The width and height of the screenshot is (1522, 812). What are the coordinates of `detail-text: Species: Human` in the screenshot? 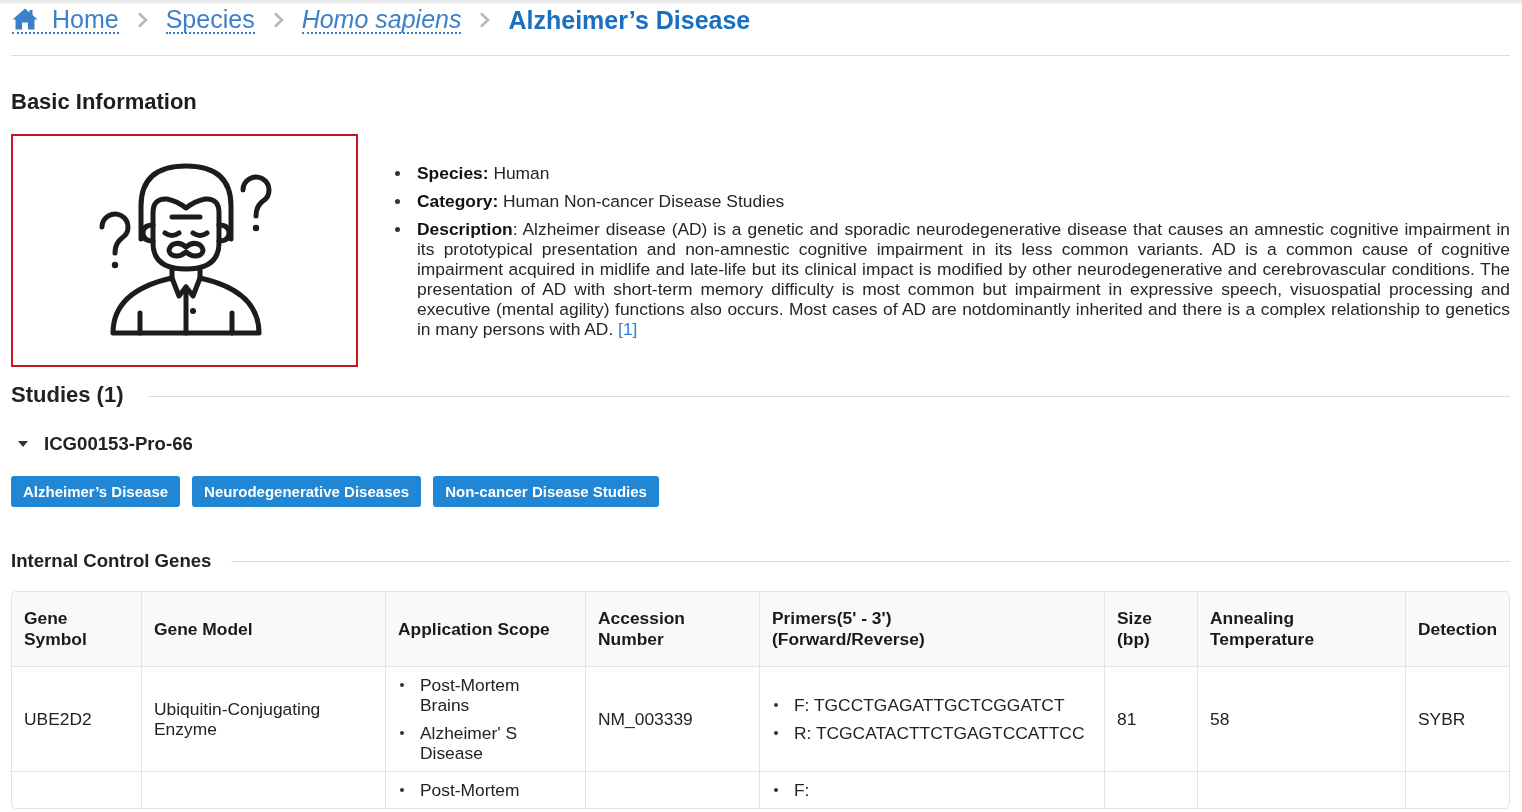 It's located at (484, 172).